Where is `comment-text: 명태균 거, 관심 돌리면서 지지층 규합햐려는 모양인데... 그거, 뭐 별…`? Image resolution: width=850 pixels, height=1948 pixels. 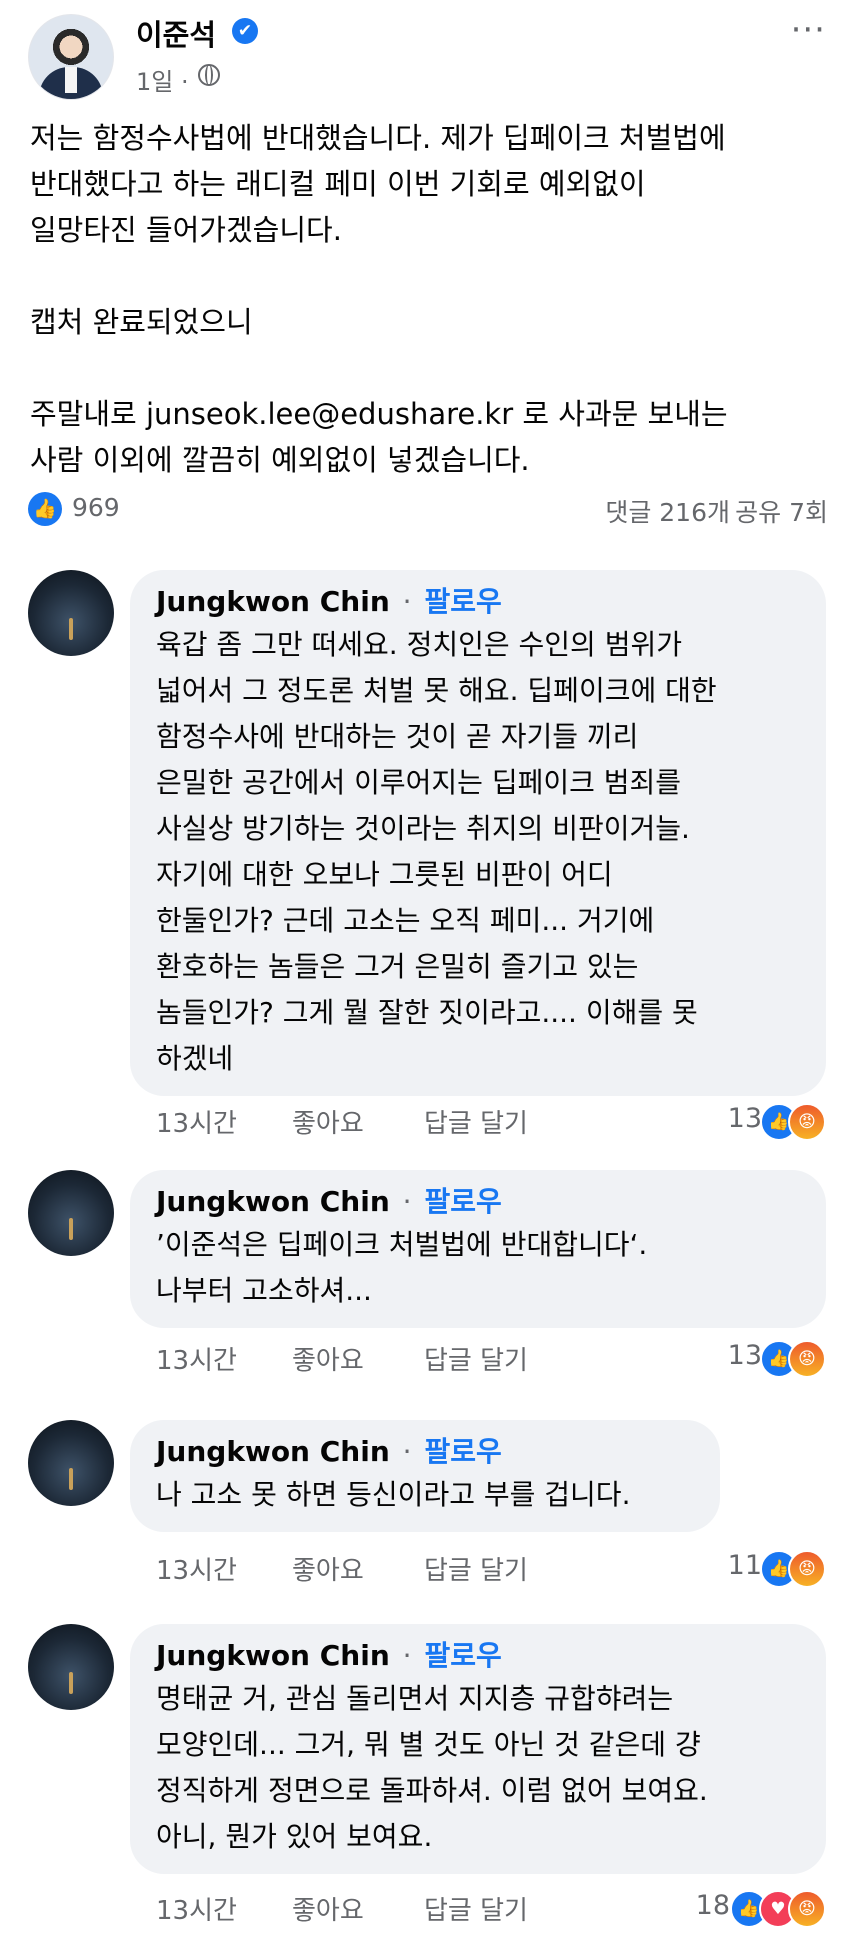 comment-text: 명태균 거, 관심 돌리면서 지지층 규합햐려는 모양인데... 그거, 뭐 별… is located at coordinates (478, 1768).